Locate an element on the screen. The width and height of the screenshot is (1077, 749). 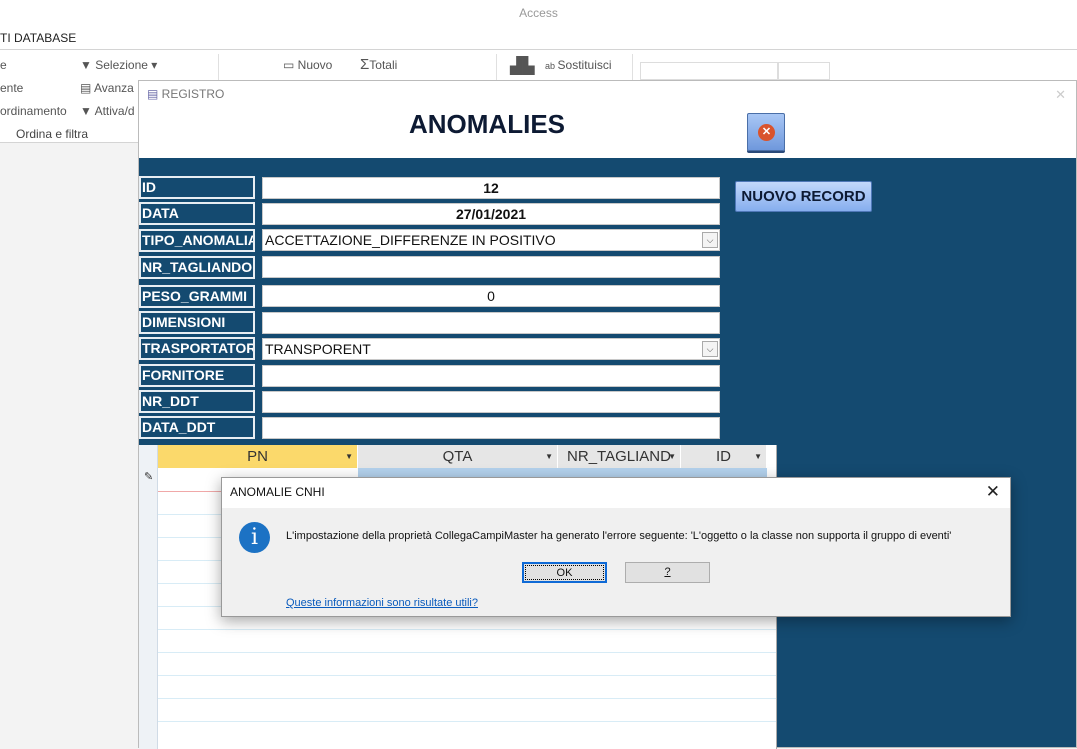
tipo-anomalia-combo: ACCETTAZIONE_DIFFERENZE IN POSITIVO ⌵ is located at coordinates (491, 240).